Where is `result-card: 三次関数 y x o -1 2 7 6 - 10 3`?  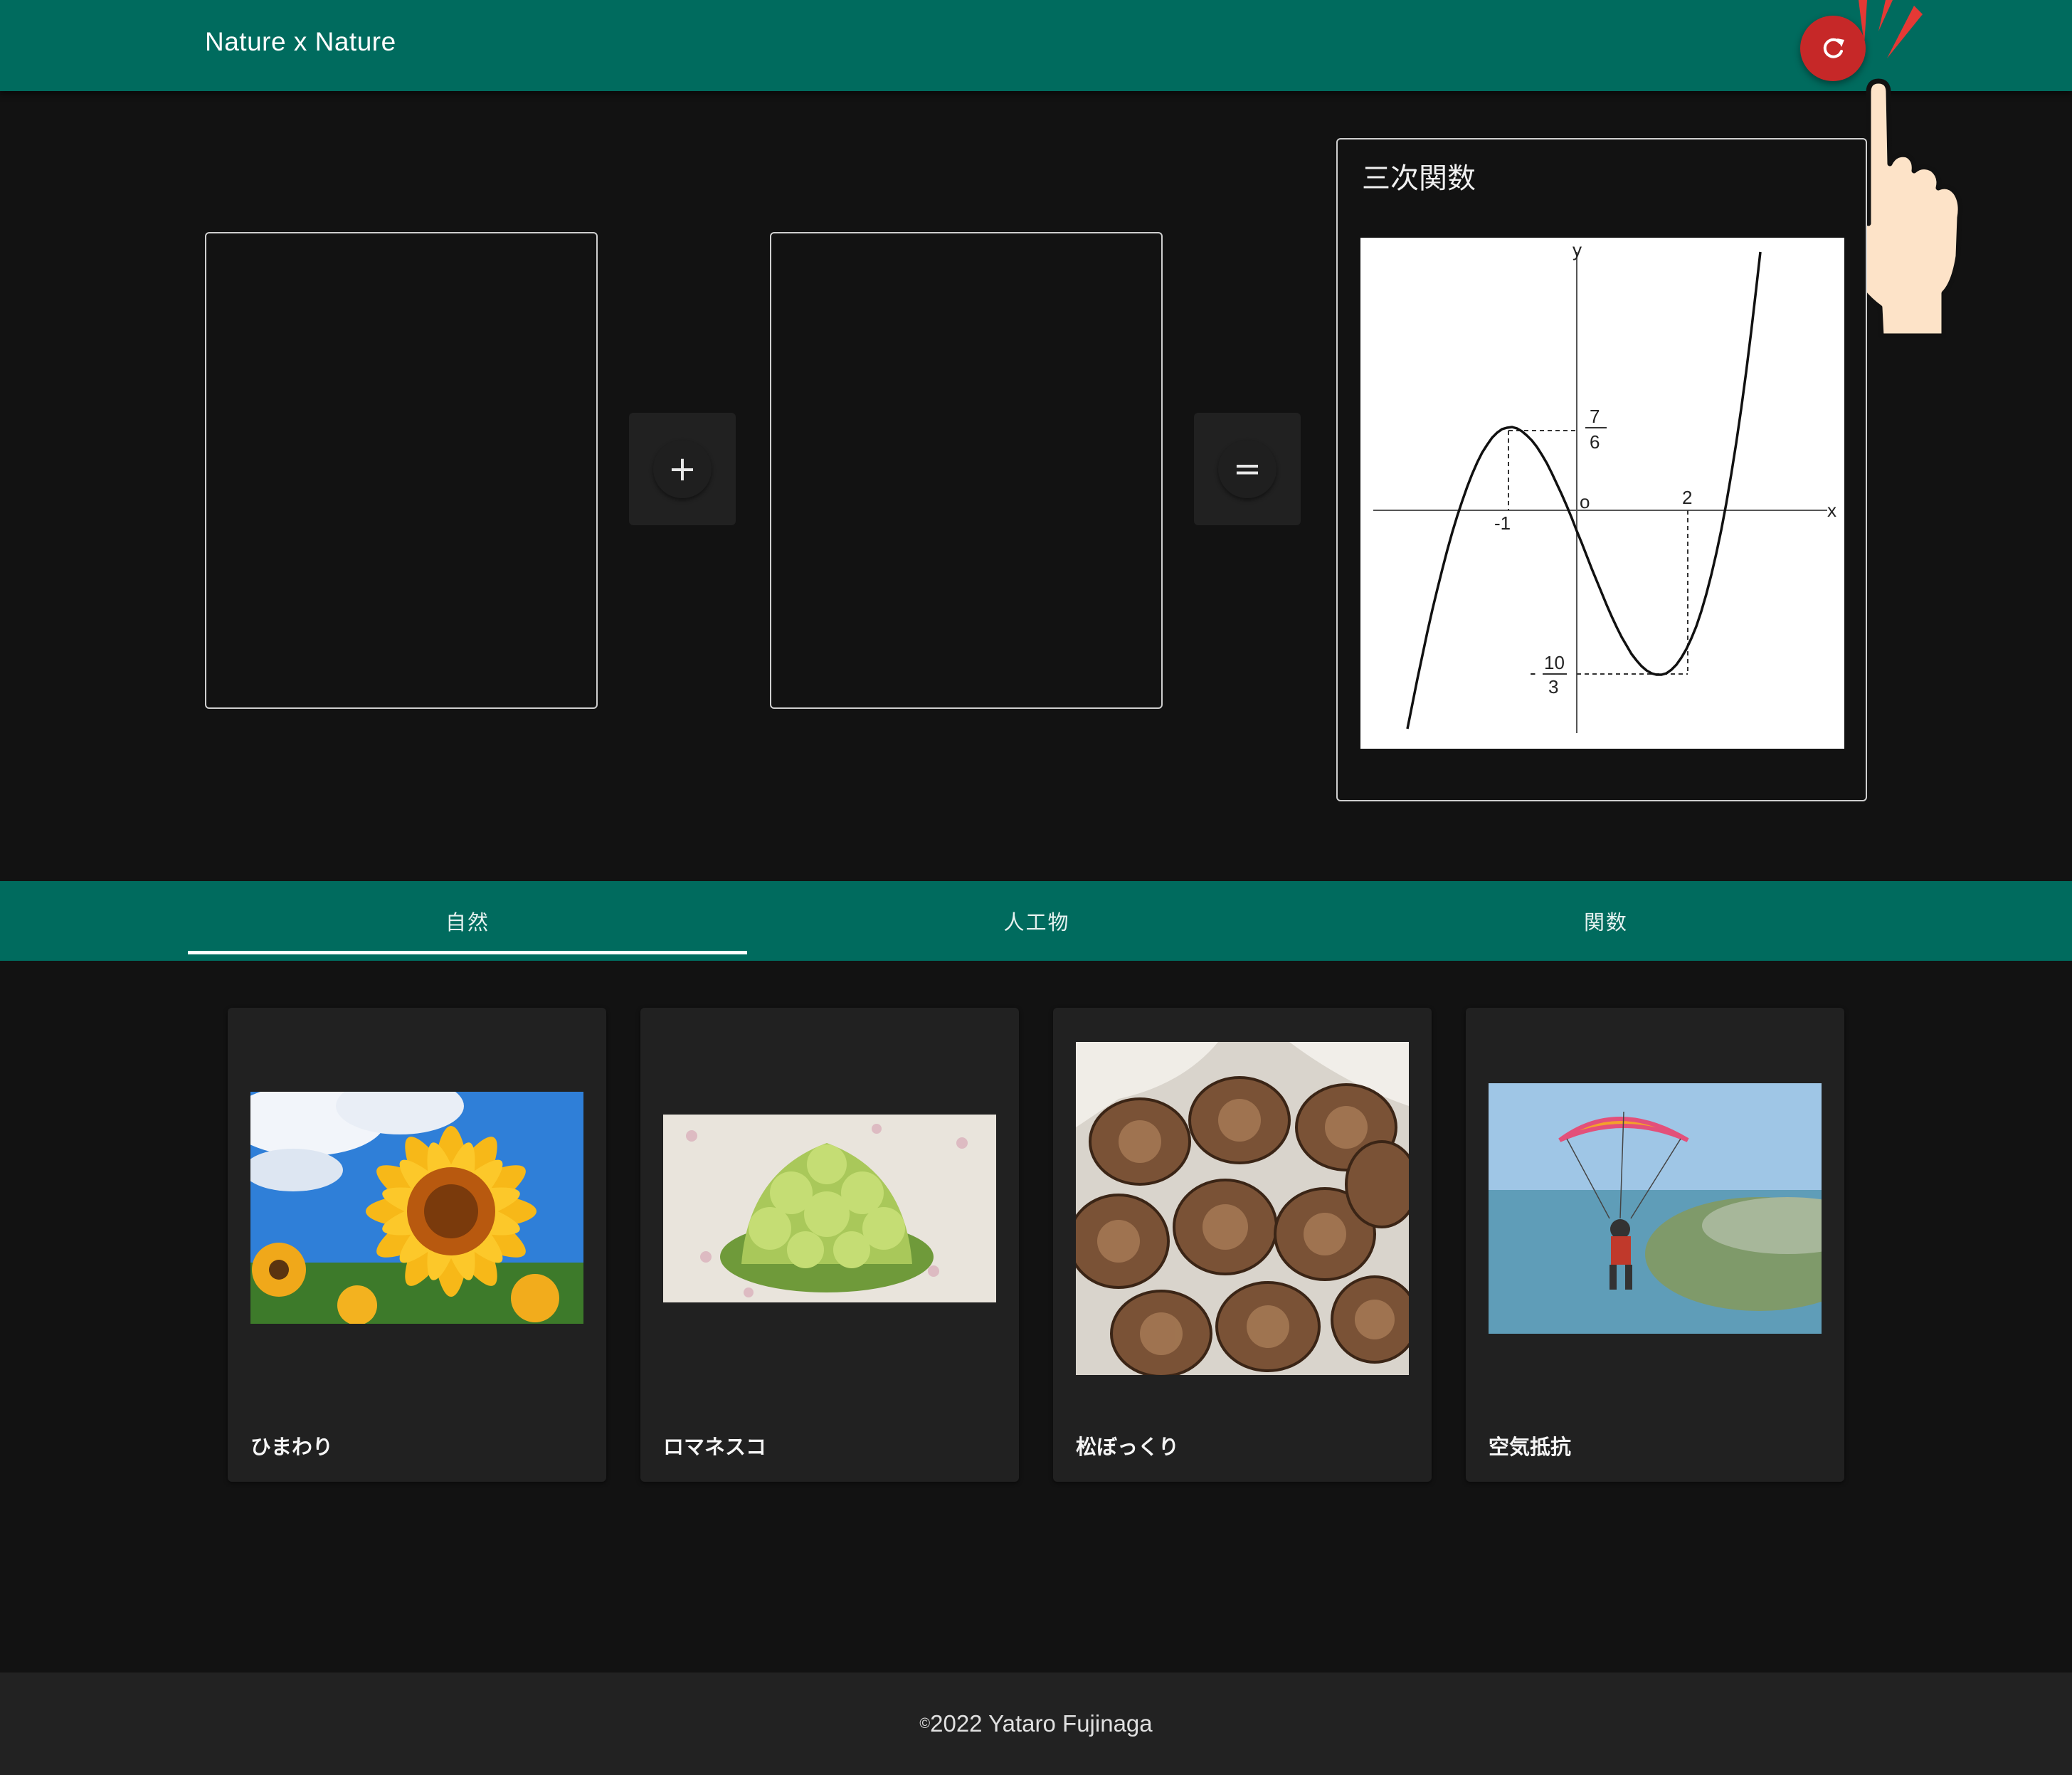
result-card: 三次関数 y x o -1 2 7 6 - 10 3 is located at coordinates (1601, 469).